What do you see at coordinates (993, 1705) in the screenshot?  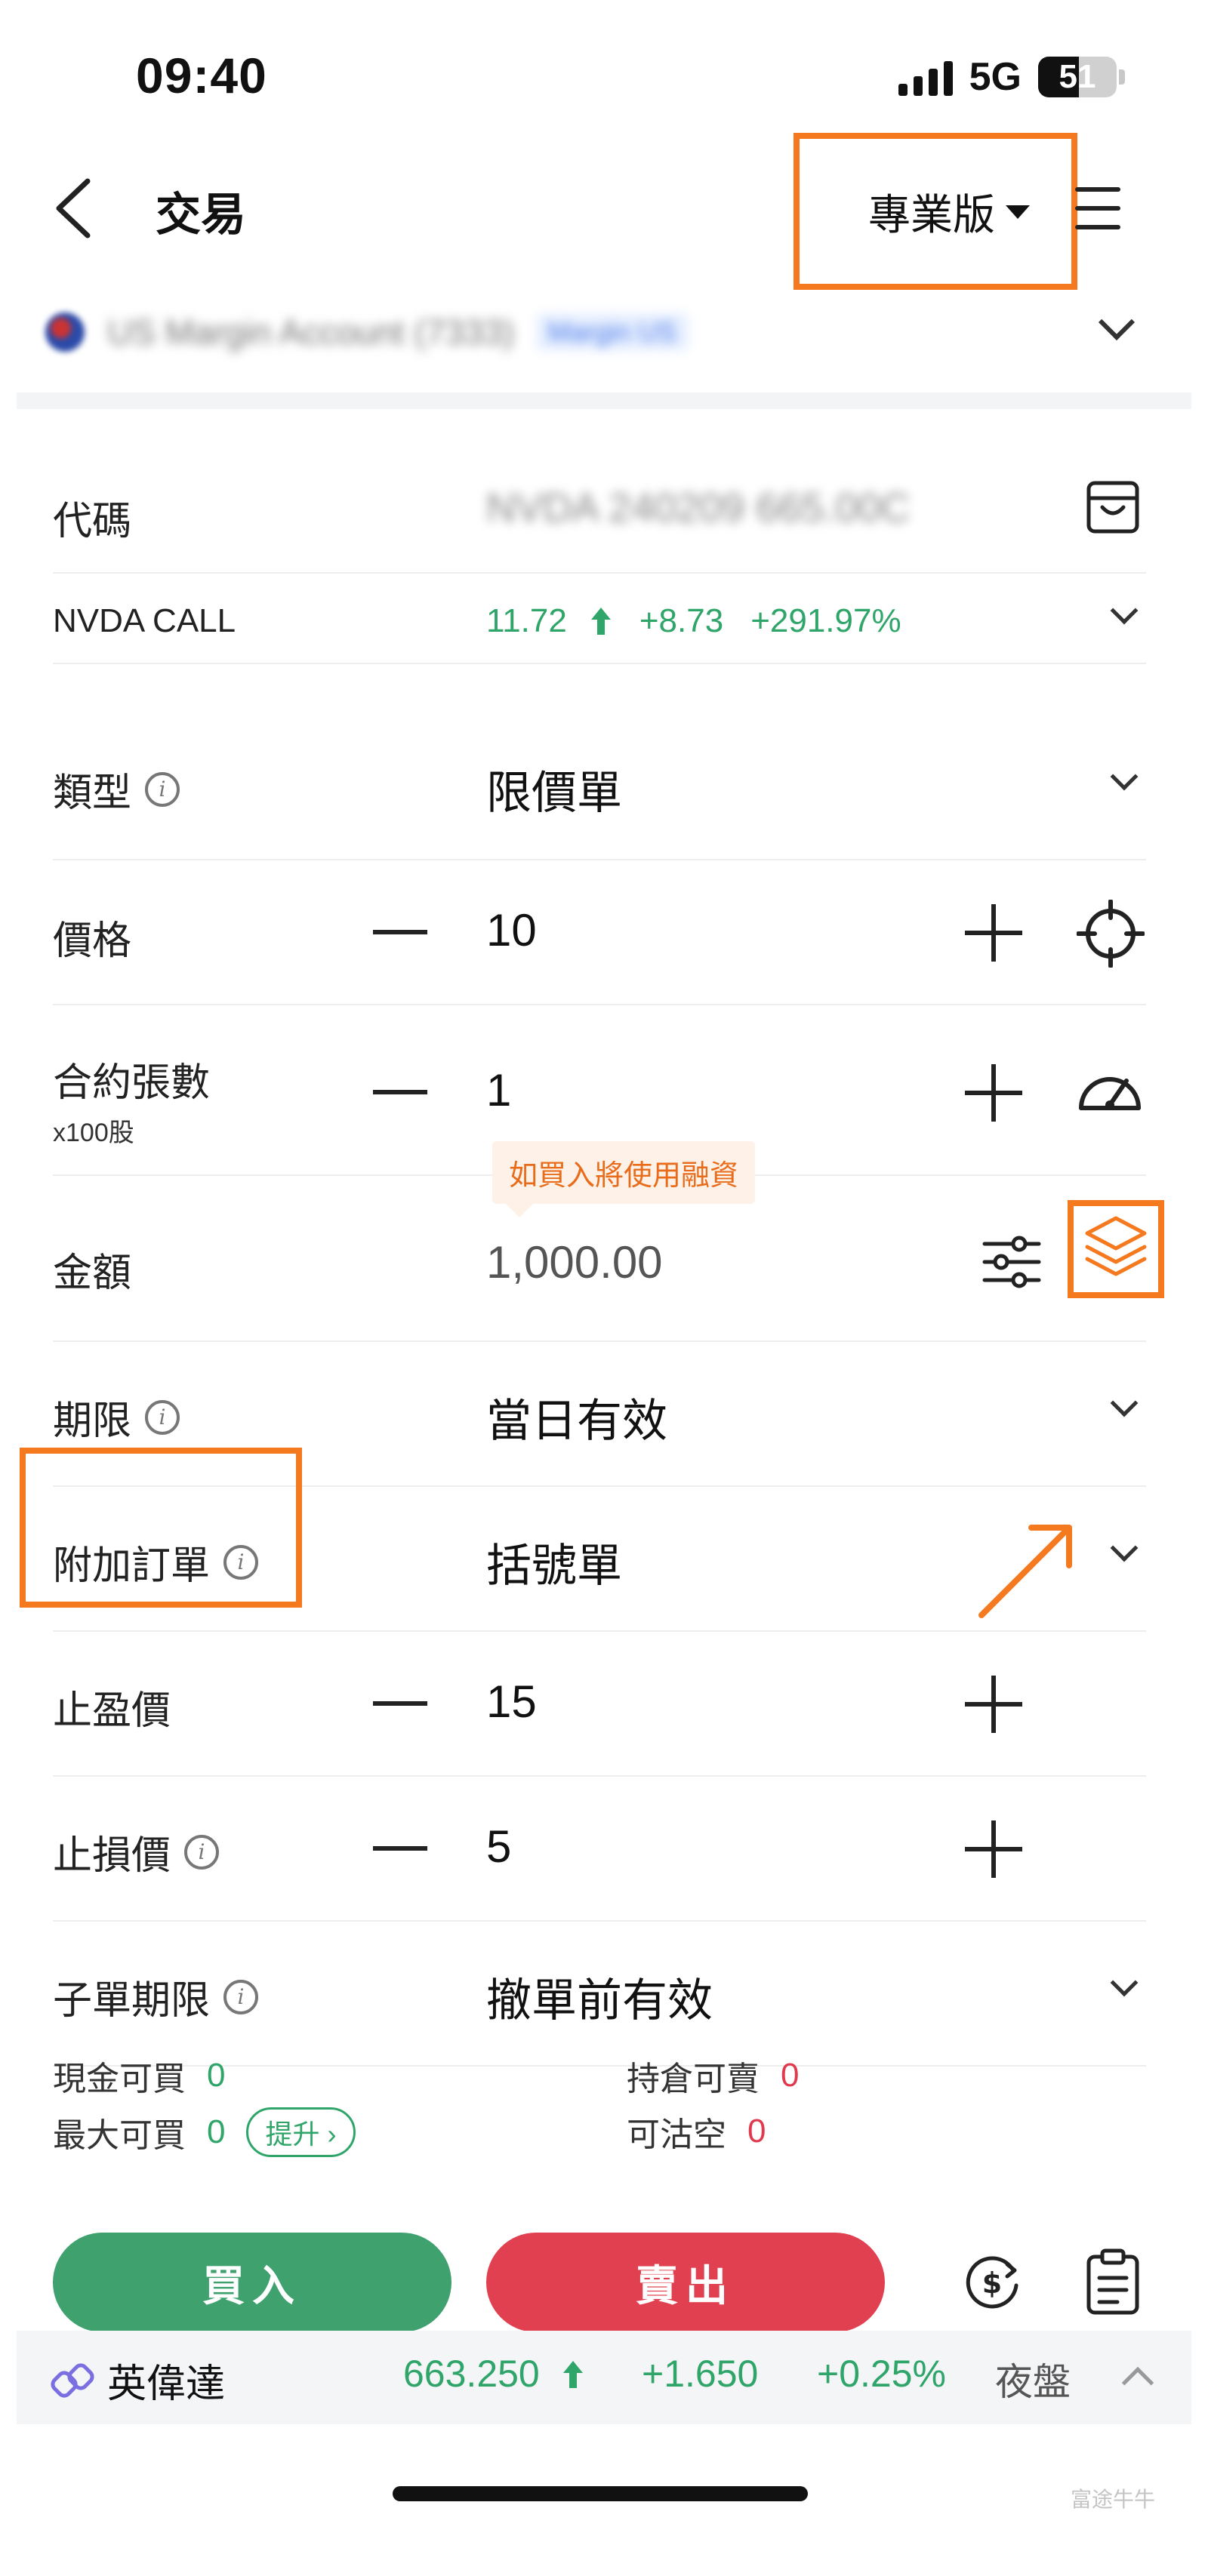 I see `take-profit-increment-button` at bounding box center [993, 1705].